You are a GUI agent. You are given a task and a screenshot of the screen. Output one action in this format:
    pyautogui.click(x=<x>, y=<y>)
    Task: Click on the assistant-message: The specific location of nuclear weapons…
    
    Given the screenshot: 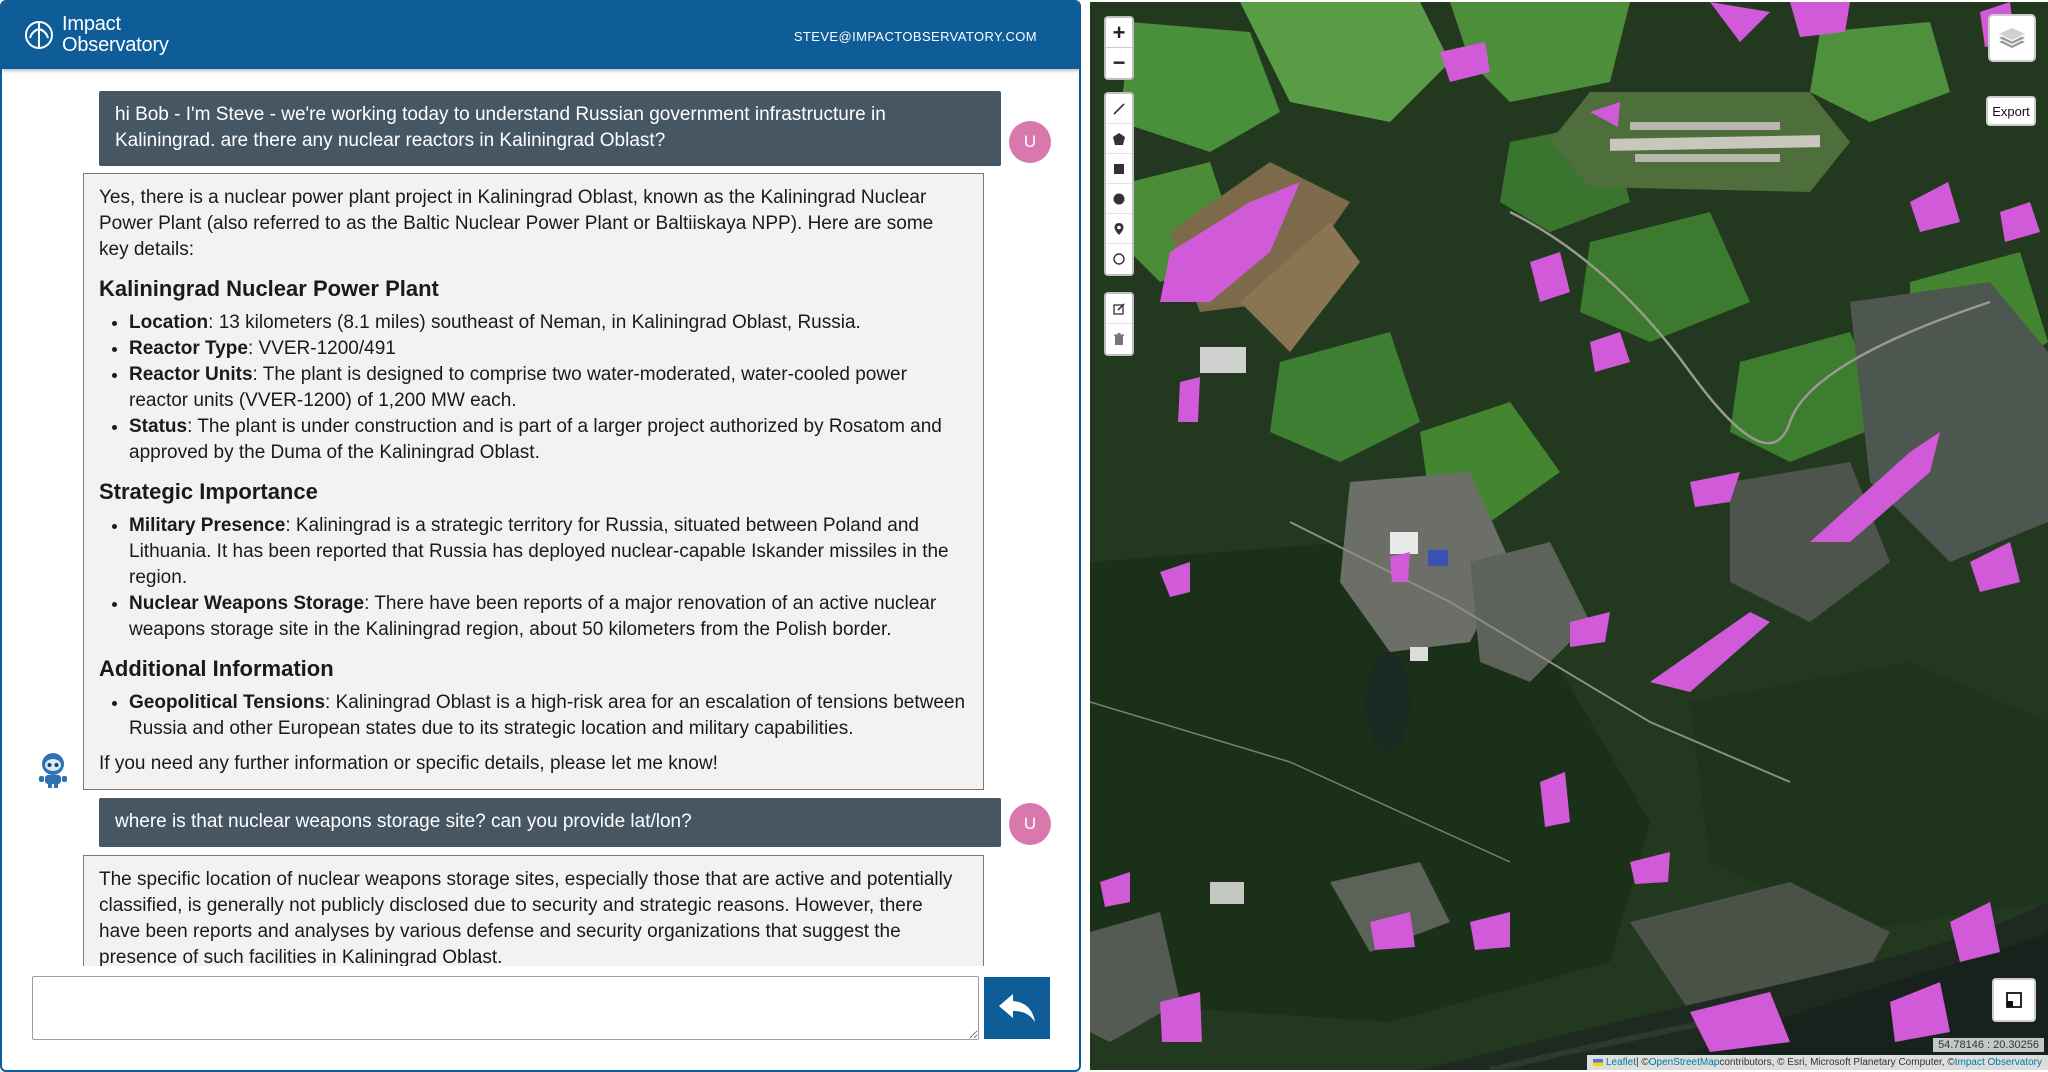 What is the action you would take?
    pyautogui.click(x=533, y=910)
    